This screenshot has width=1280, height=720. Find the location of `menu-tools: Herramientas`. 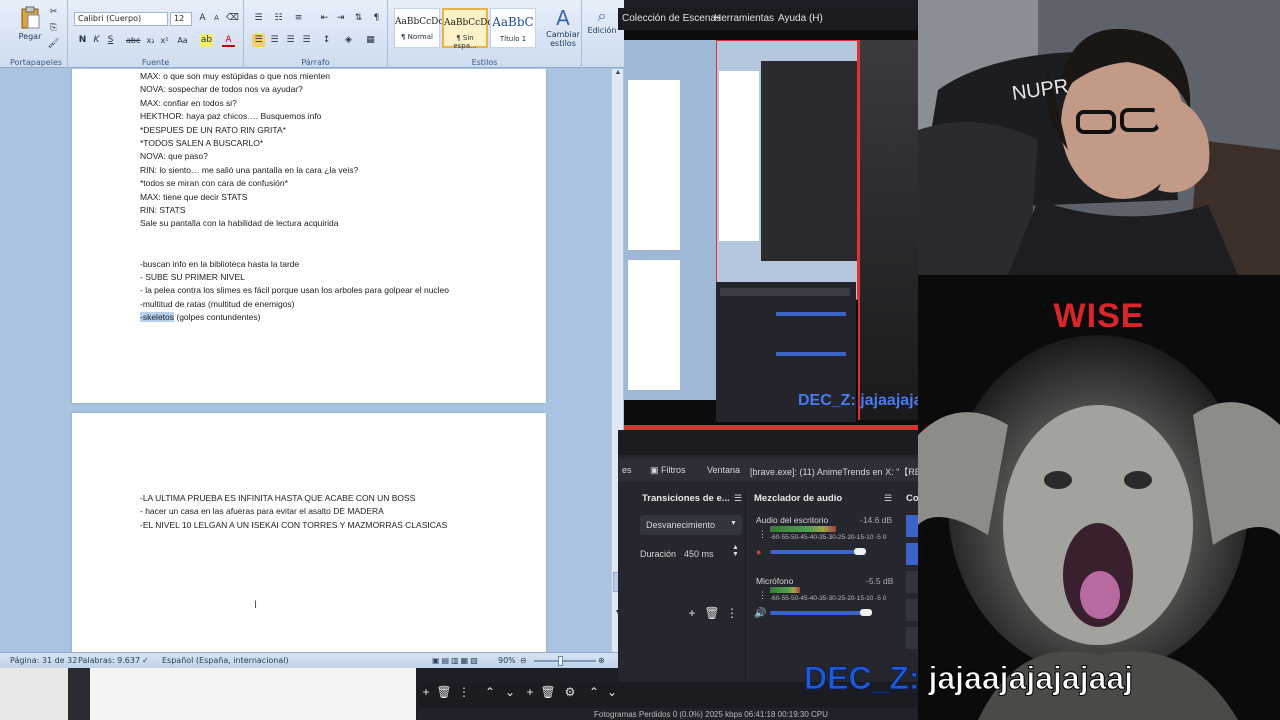

menu-tools: Herramientas is located at coordinates (744, 18).